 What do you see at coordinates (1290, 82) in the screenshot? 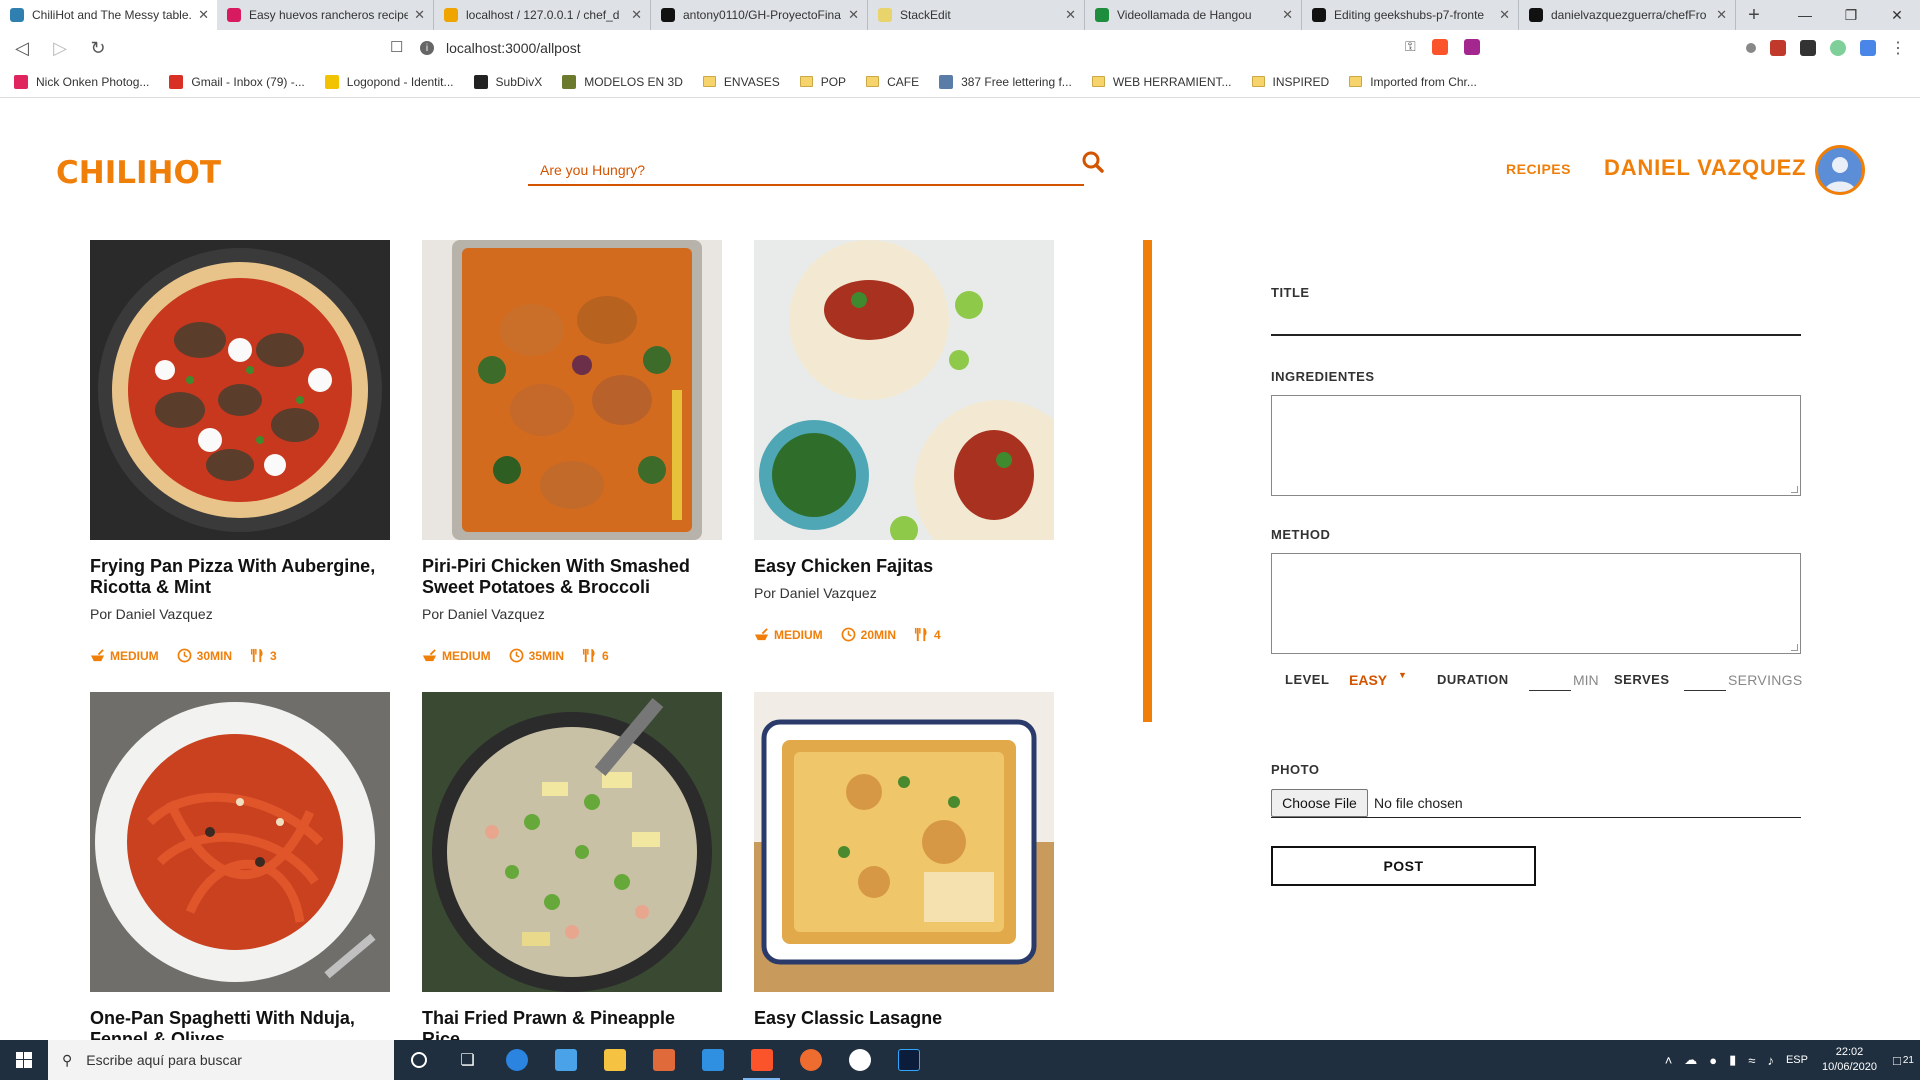
I see `bookmark-item: INSPIRED` at bounding box center [1290, 82].